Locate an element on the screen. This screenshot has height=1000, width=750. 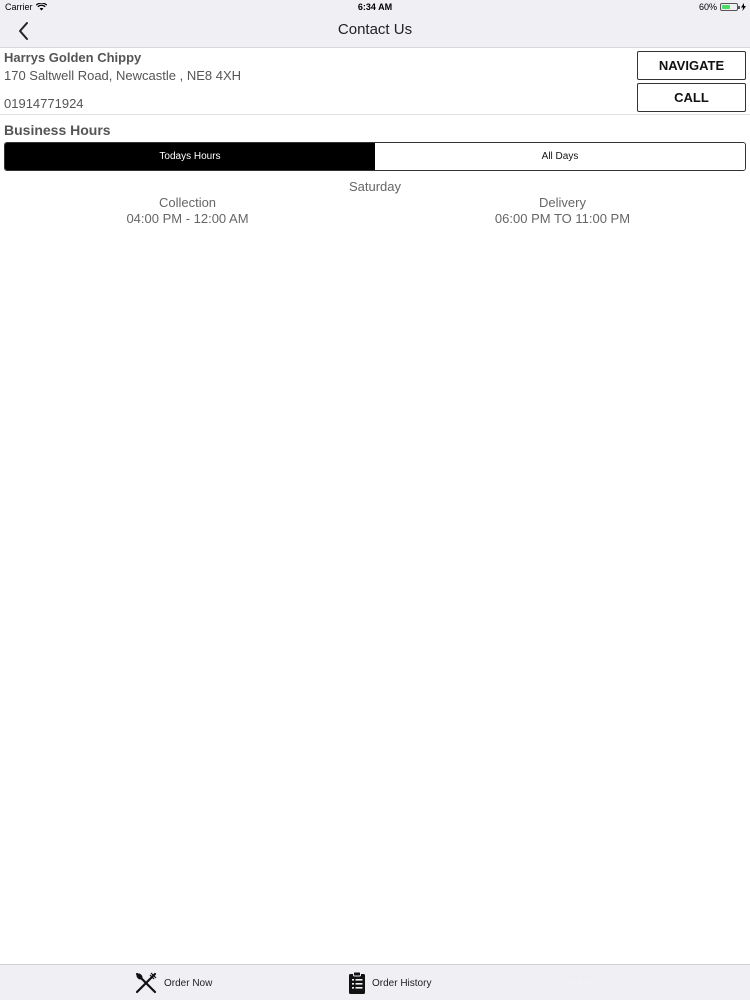
business-address: 170 Saltwell Road, Newcastle , NE8 4XH is located at coordinates (123, 75).